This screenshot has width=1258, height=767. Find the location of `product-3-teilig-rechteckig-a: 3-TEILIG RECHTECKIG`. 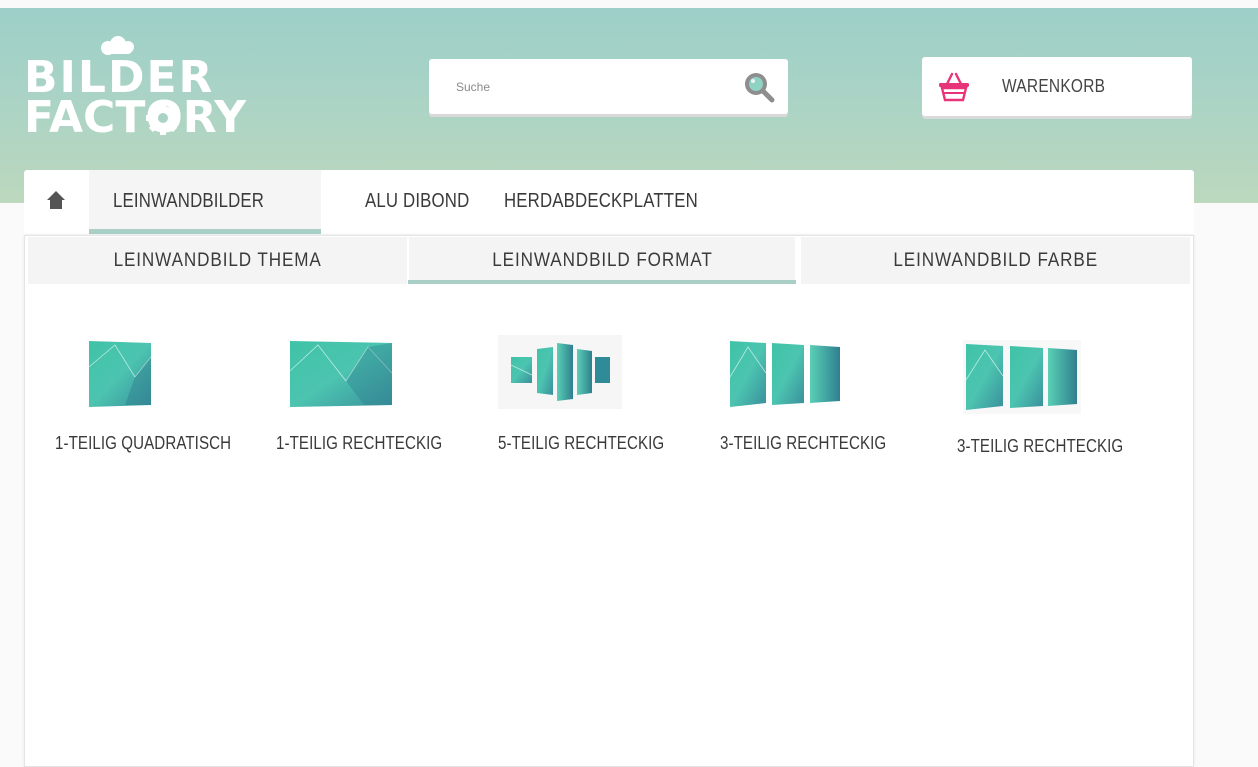

product-3-teilig-rechteckig-a: 3-TEILIG RECHTECKIG is located at coordinates (805, 400).